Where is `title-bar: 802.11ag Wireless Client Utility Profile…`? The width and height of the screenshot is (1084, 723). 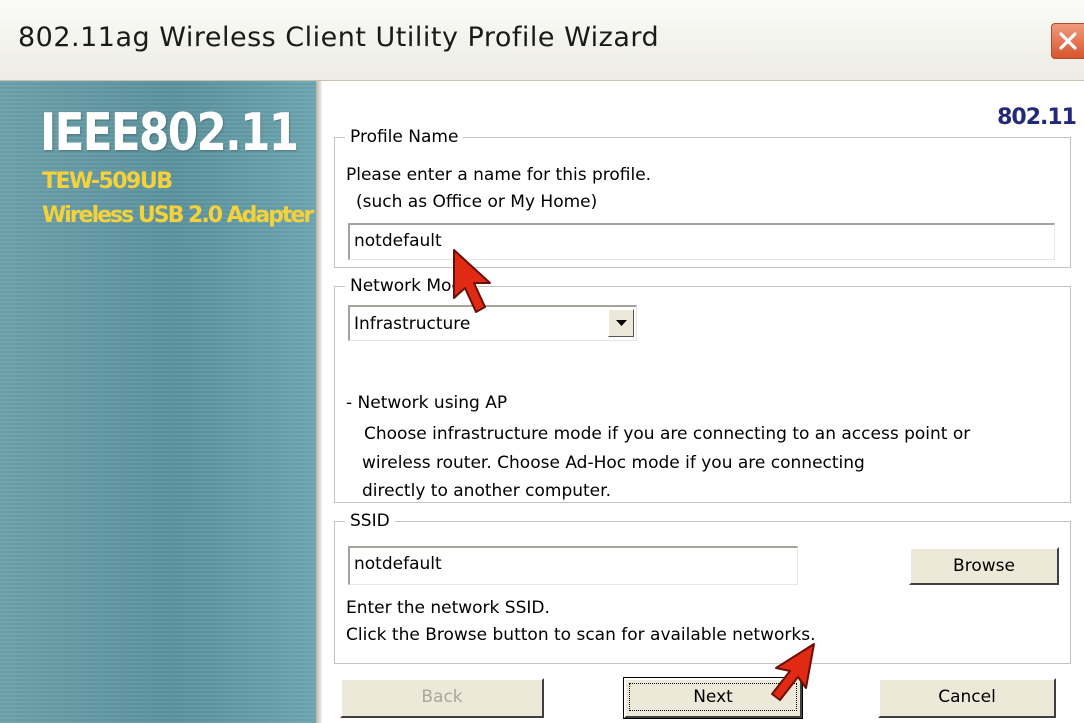 title-bar: 802.11ag Wireless Client Utility Profile… is located at coordinates (542, 40).